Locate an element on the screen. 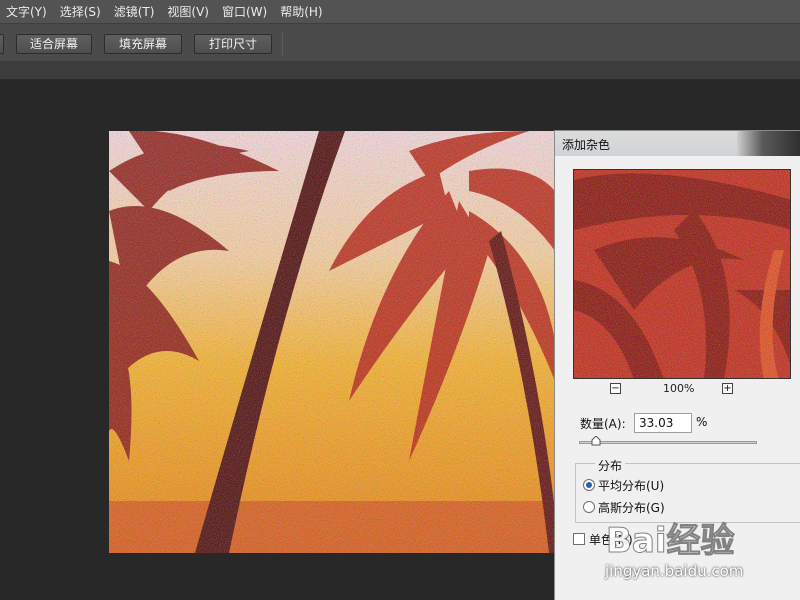 The height and width of the screenshot is (600, 800). zoom-in-icon: + is located at coordinates (727, 388).